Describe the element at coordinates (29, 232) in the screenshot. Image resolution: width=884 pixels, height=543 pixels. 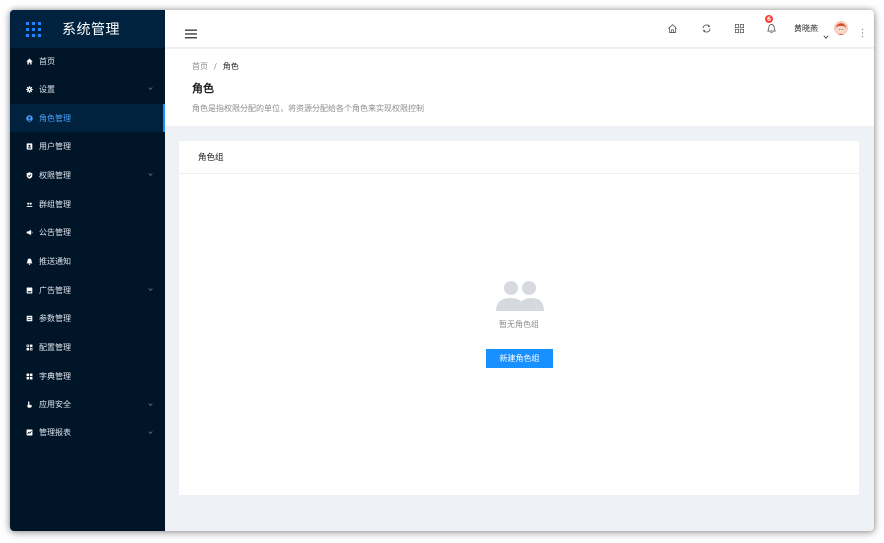
I see `megaphone-icon` at that location.